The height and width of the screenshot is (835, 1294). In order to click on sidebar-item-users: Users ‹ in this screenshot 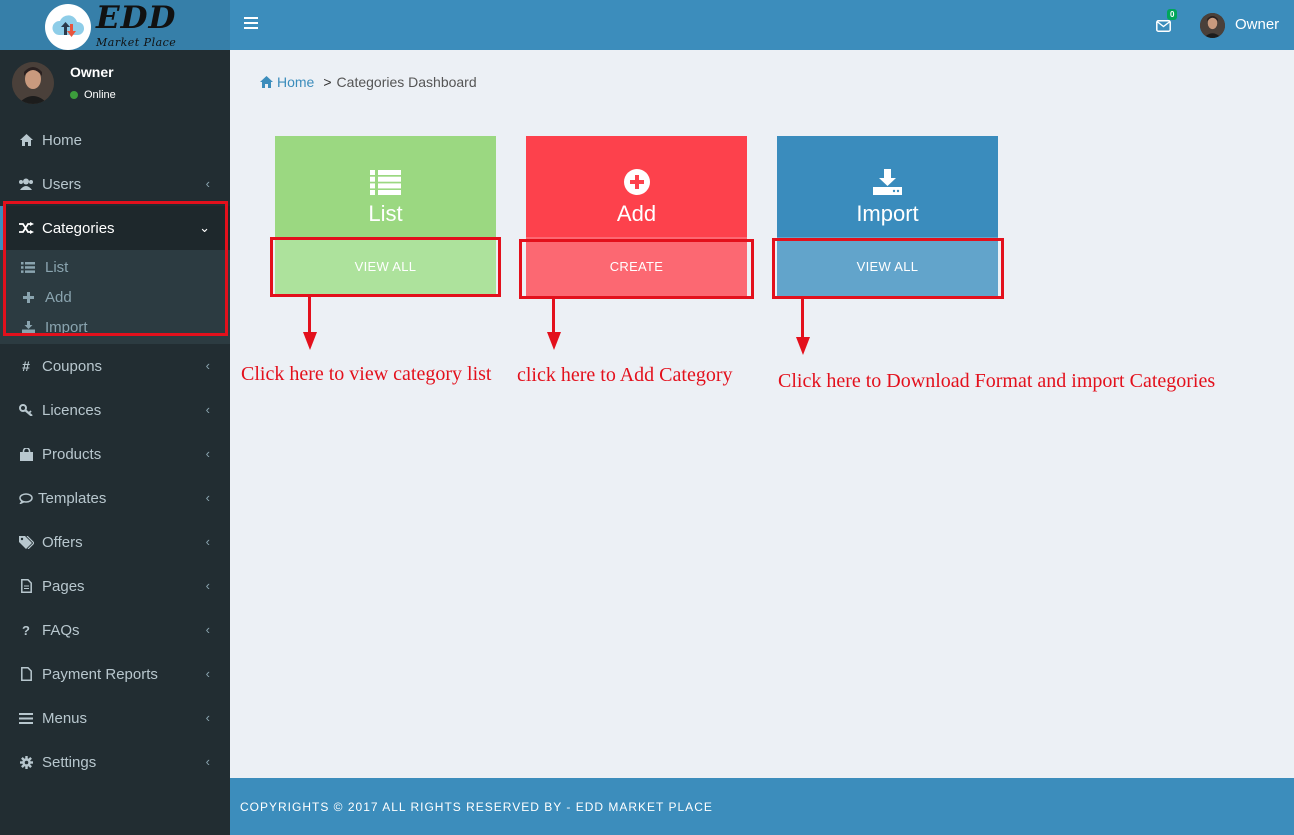, I will do `click(115, 184)`.